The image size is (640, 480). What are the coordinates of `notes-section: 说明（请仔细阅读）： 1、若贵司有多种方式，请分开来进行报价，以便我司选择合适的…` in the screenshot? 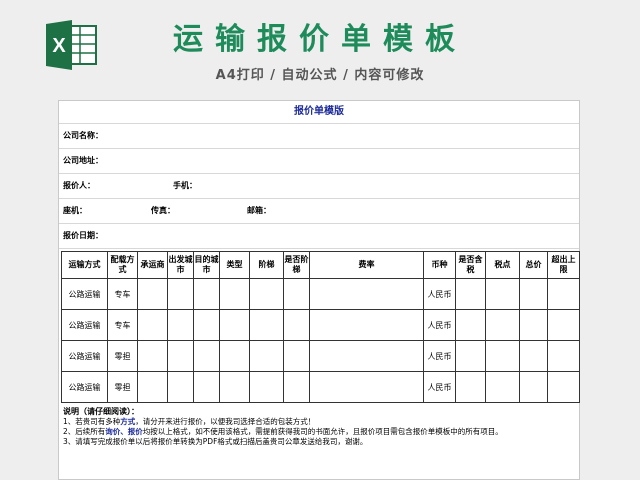 It's located at (319, 427).